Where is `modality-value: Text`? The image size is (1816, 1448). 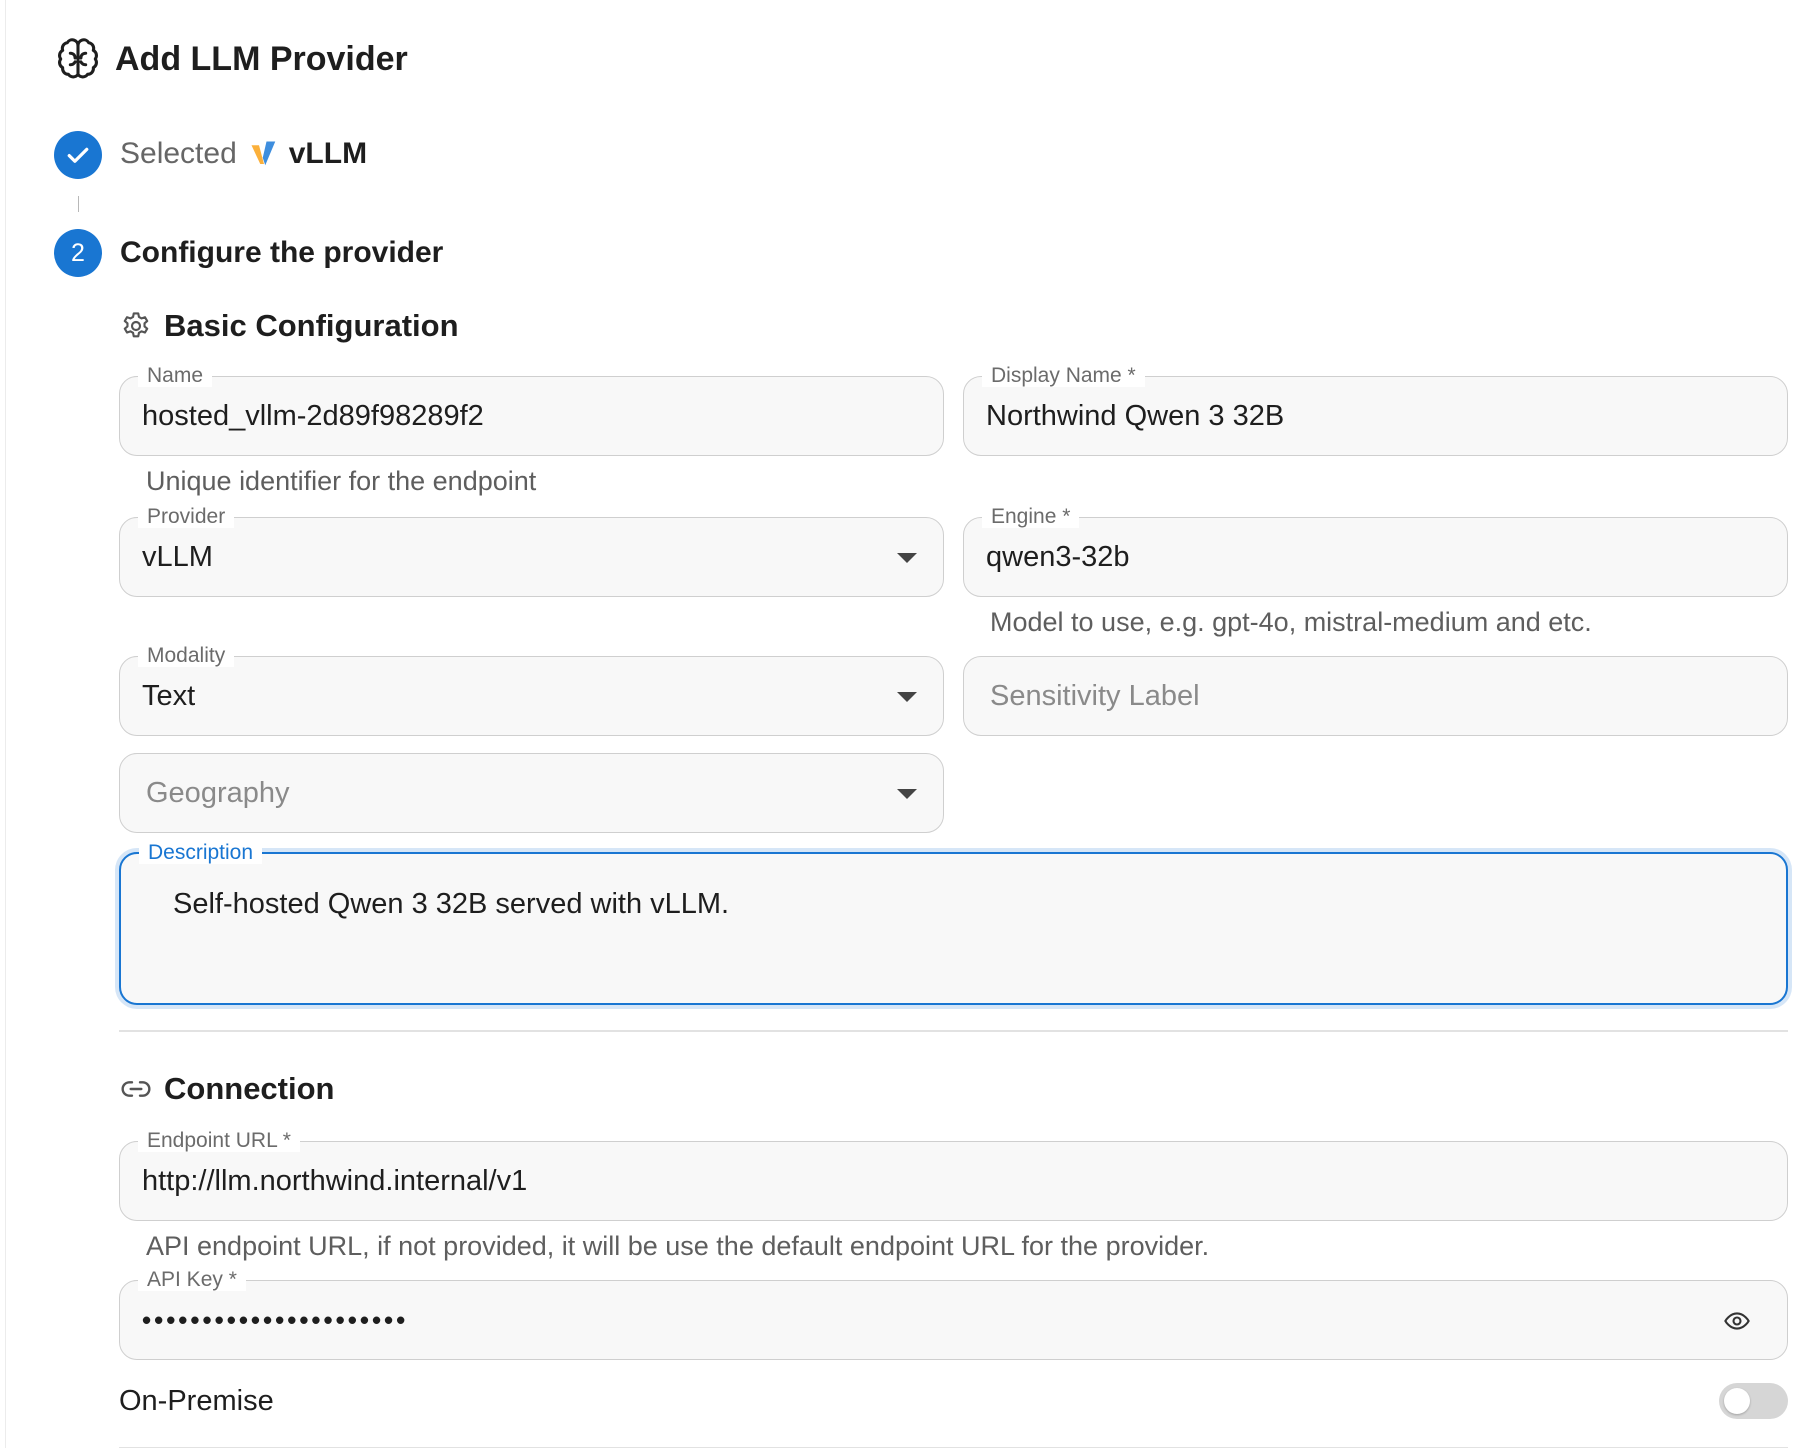
modality-value: Text is located at coordinates (169, 695).